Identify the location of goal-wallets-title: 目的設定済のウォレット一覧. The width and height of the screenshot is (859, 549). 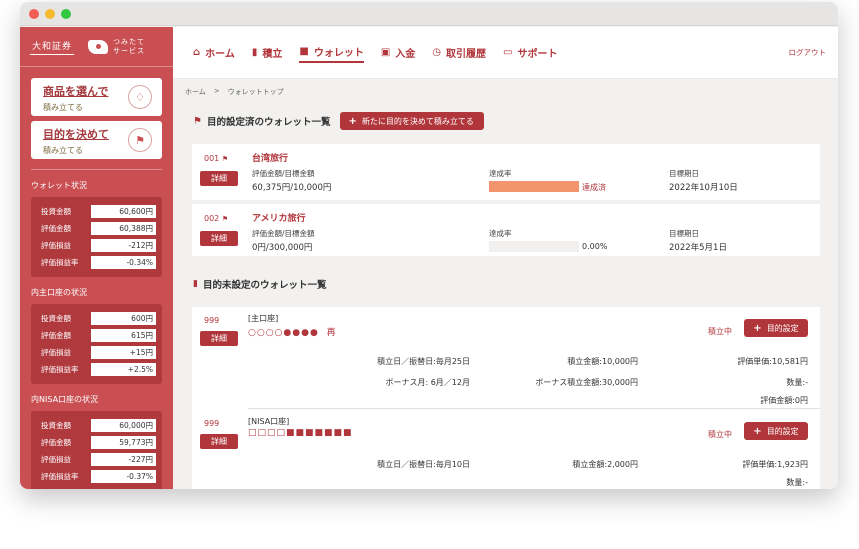
(268, 122).